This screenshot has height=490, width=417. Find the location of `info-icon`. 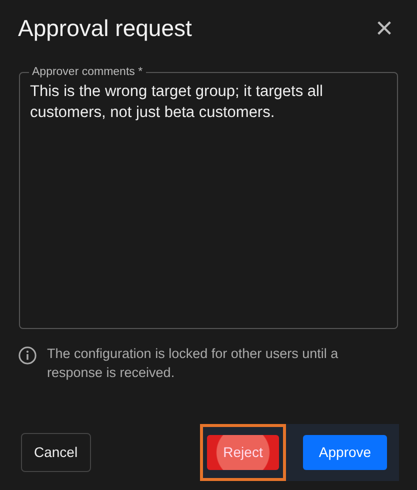

info-icon is located at coordinates (27, 355).